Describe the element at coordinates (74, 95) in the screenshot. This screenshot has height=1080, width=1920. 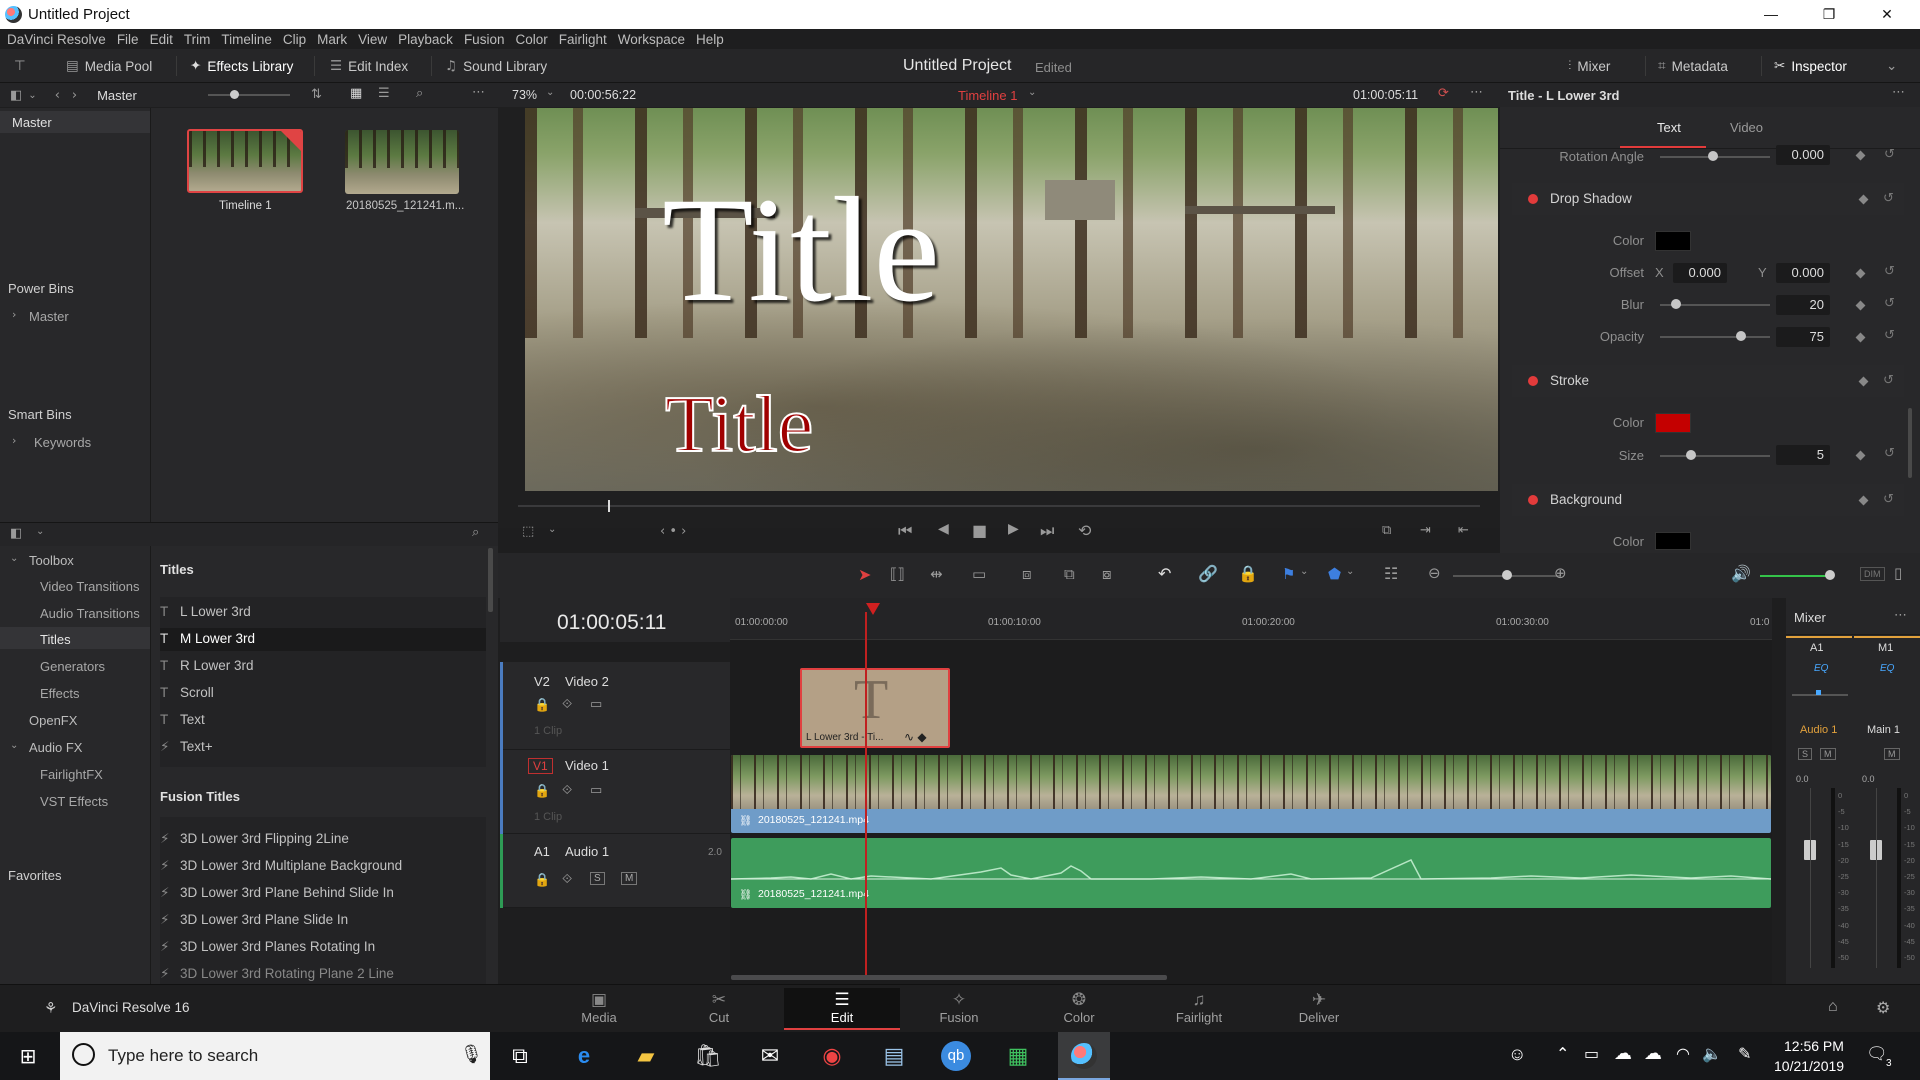
I see `forward-icon: ›` at that location.